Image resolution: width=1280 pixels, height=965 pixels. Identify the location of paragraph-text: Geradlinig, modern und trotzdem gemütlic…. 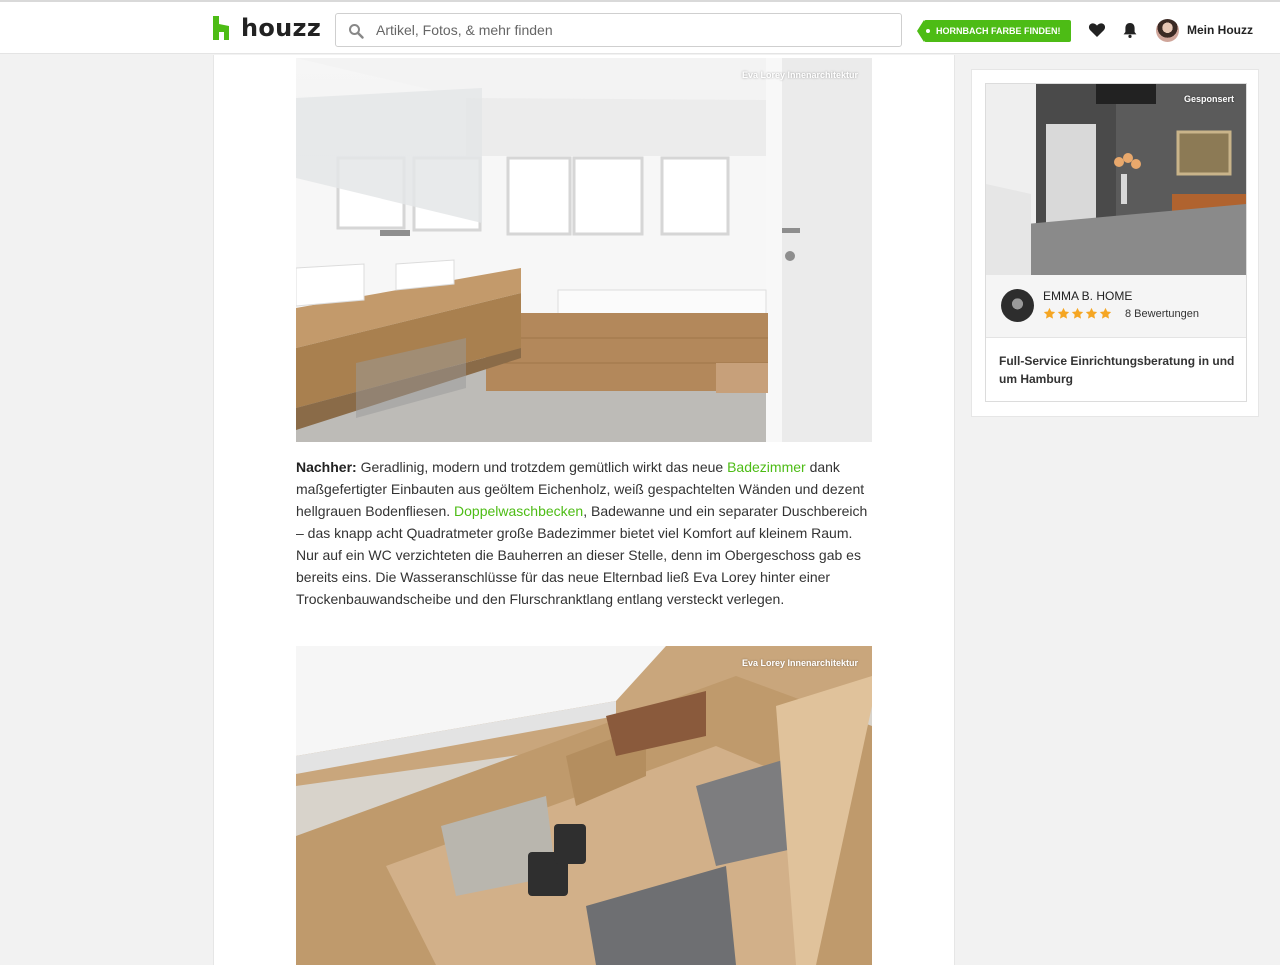
(542, 467).